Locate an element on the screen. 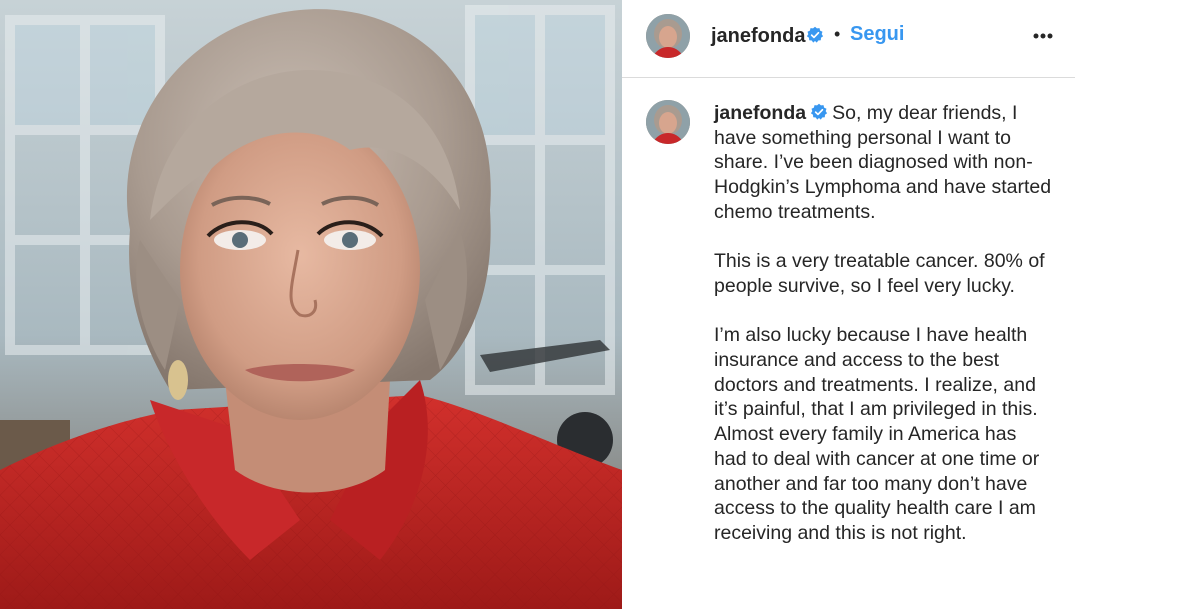 This screenshot has width=1200, height=609. more-horizontal-icon is located at coordinates (1043, 36).